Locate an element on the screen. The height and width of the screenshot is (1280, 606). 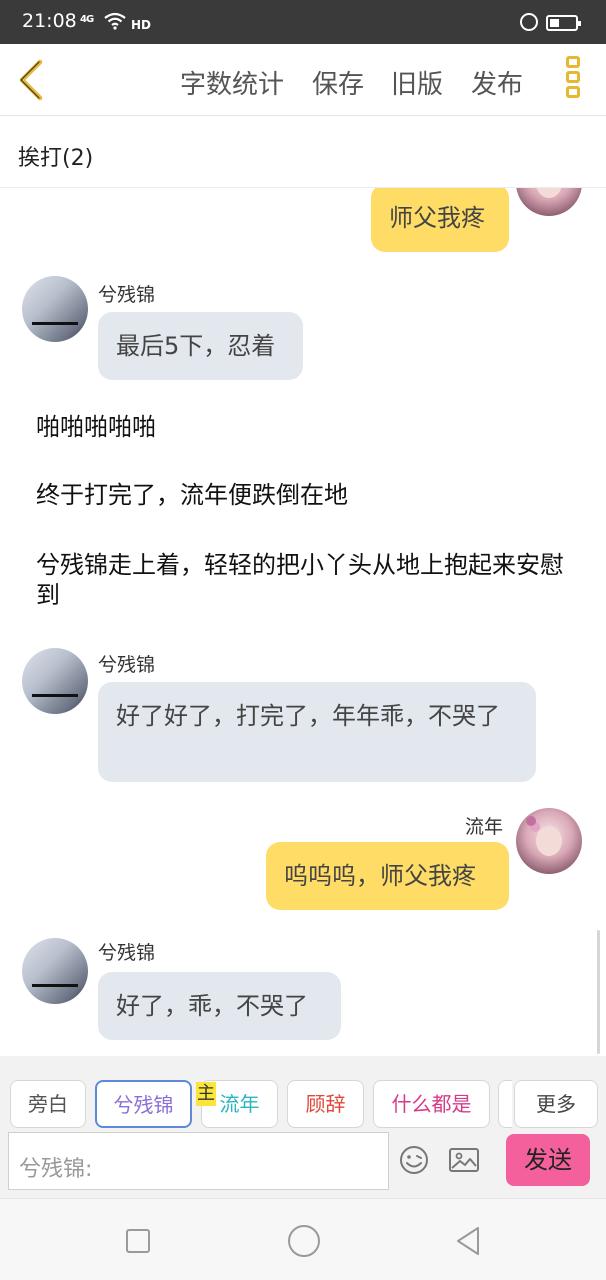
wifi-icon is located at coordinates (115, 21).